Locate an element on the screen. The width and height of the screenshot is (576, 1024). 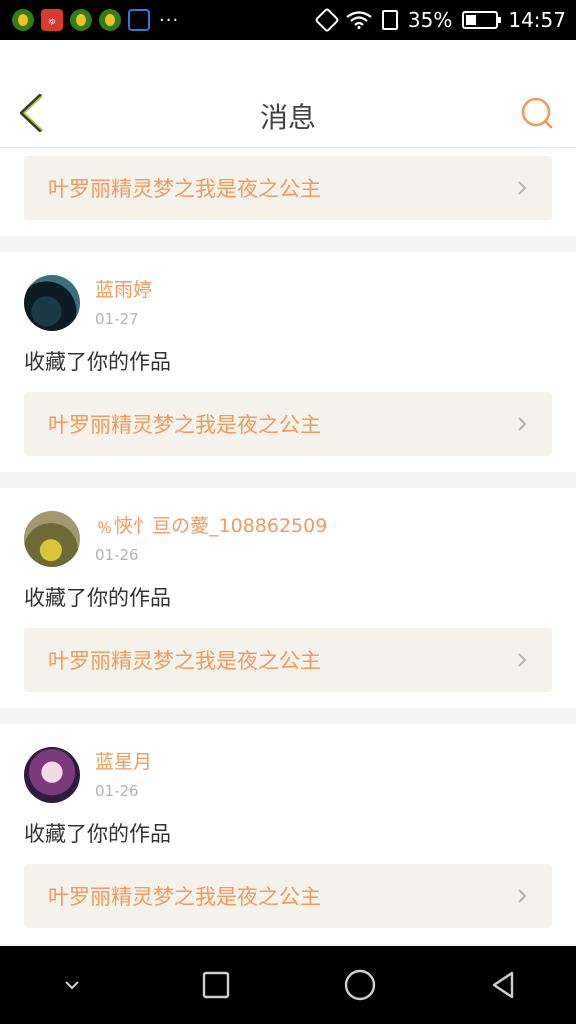
message-date: 01-27 is located at coordinates (117, 319).